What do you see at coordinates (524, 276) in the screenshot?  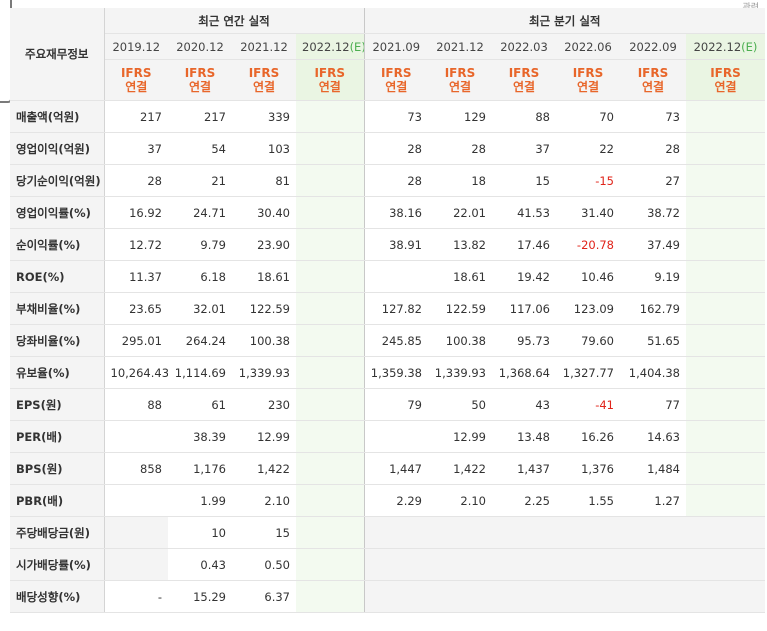 I see `value-cell: 19.42` at bounding box center [524, 276].